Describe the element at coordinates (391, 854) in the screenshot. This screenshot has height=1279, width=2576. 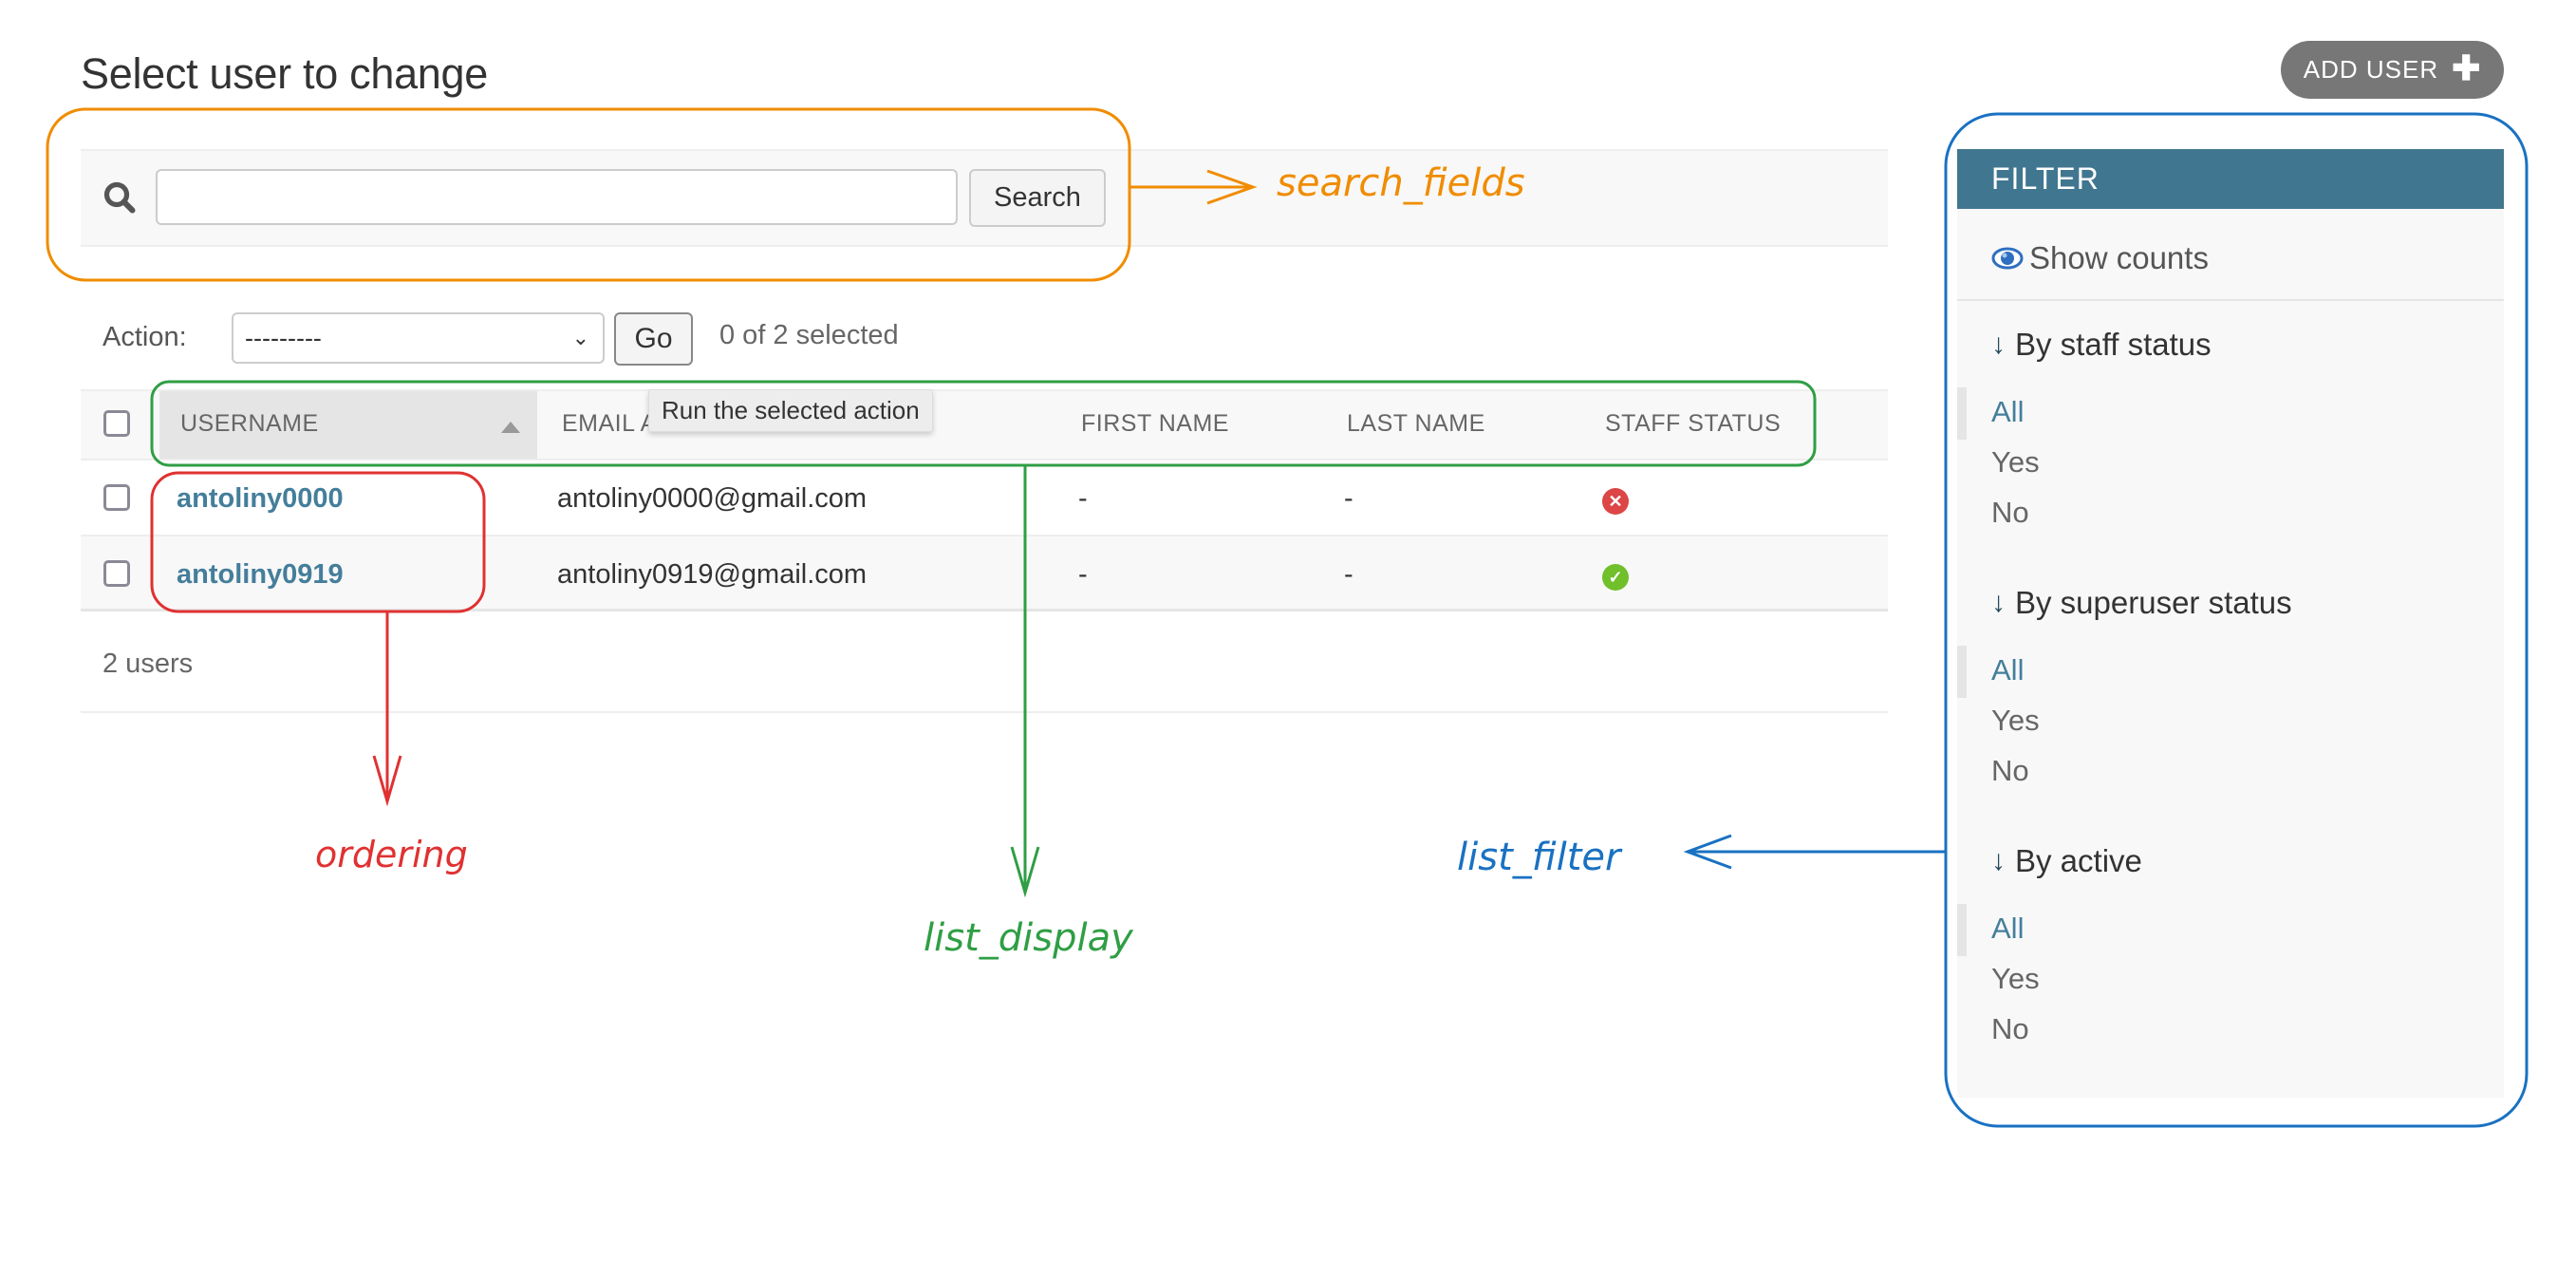
I see `ordering-annotation: ordering` at that location.